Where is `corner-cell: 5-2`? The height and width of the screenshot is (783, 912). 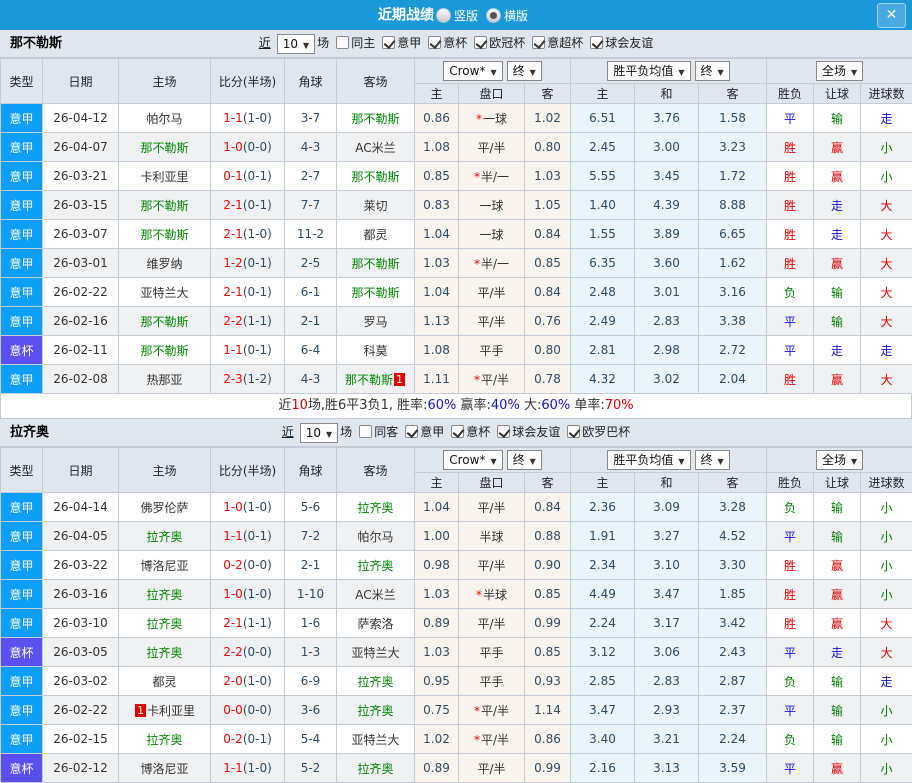
corner-cell: 5-2 is located at coordinates (311, 768).